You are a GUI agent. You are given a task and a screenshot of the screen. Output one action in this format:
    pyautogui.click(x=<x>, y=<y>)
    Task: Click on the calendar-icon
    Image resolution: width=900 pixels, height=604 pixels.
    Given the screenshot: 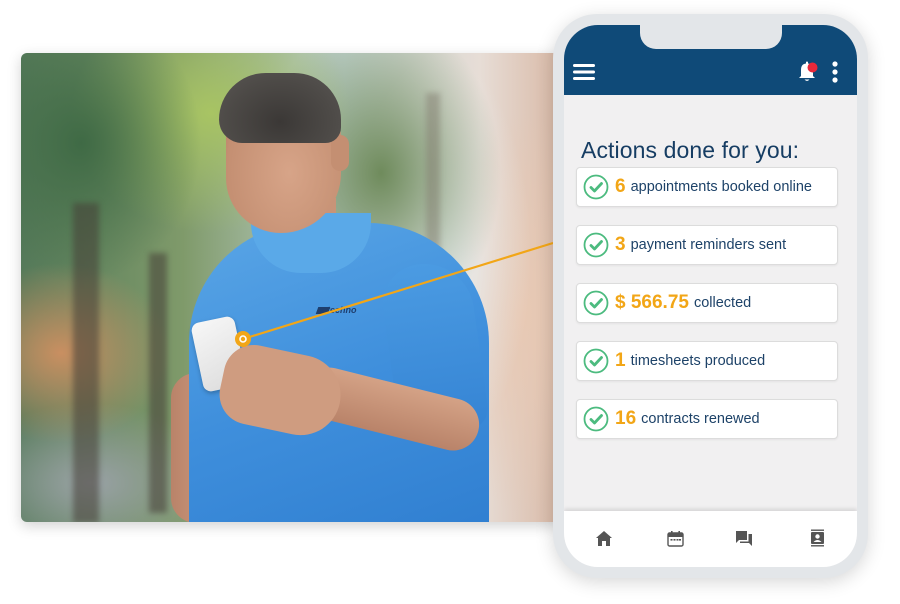 What is the action you would take?
    pyautogui.click(x=675, y=538)
    